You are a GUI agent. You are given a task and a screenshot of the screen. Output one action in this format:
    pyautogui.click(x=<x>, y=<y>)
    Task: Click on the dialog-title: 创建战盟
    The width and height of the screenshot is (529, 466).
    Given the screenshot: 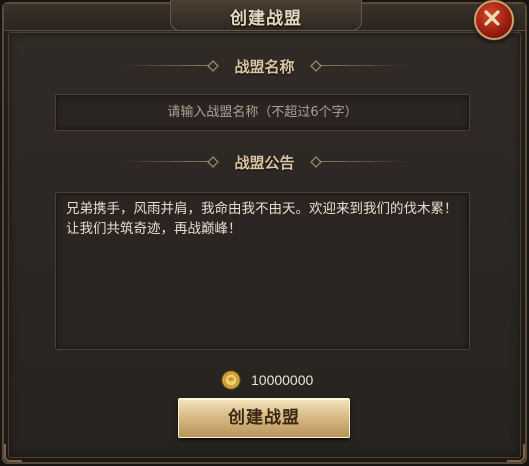 What is the action you would take?
    pyautogui.click(x=266, y=19)
    